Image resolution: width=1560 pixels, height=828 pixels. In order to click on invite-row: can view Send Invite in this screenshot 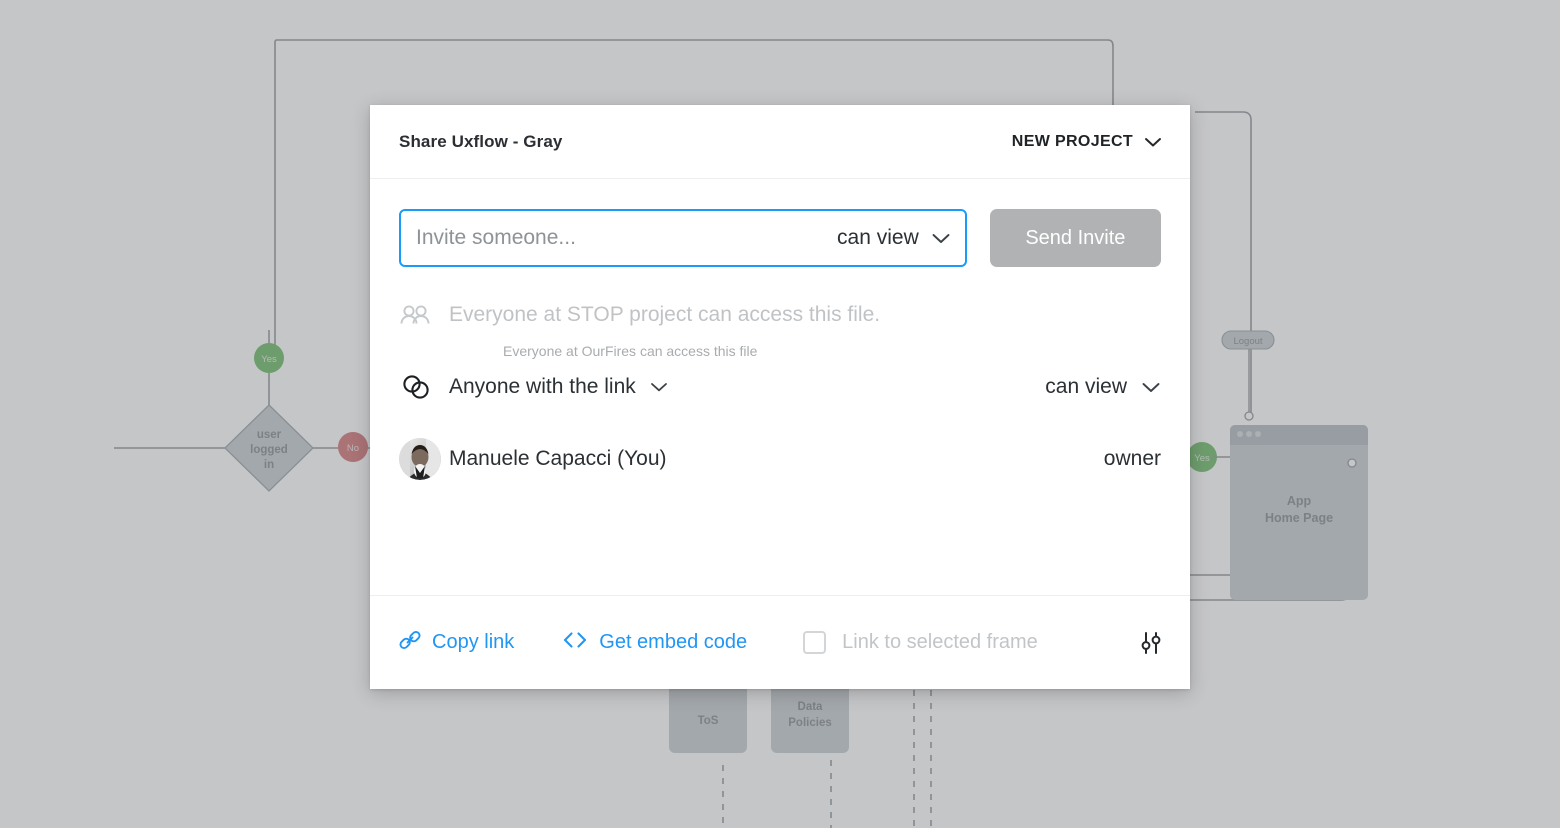, I will do `click(780, 238)`.